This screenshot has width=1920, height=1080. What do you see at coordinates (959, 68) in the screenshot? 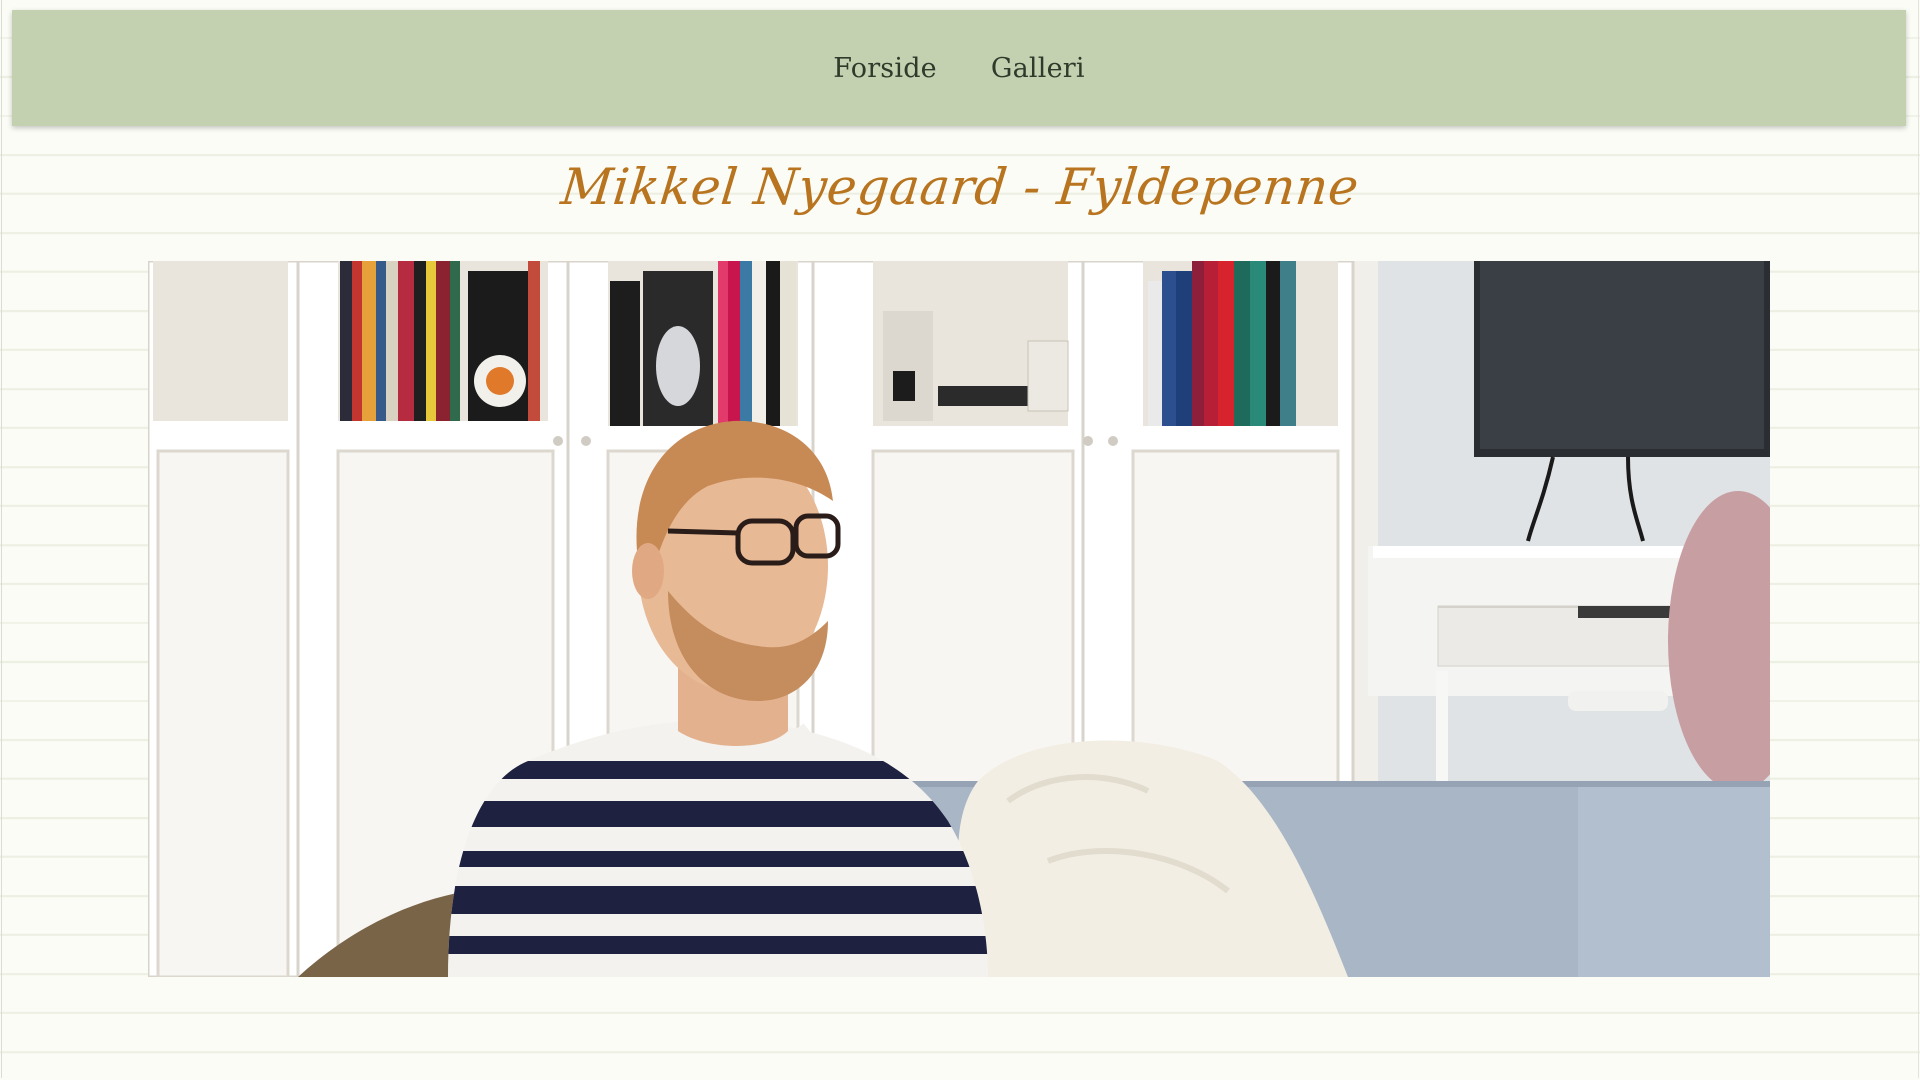
I see `top-navbar: Forside Galleri` at bounding box center [959, 68].